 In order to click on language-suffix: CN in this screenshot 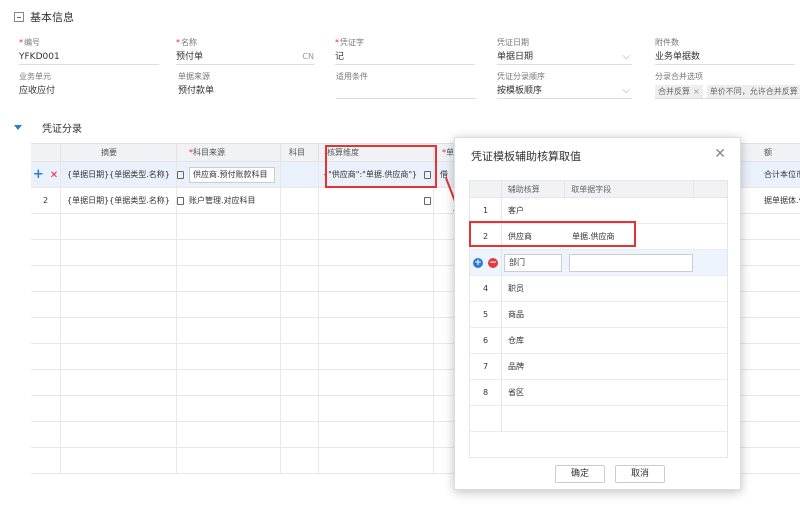, I will do `click(308, 57)`.